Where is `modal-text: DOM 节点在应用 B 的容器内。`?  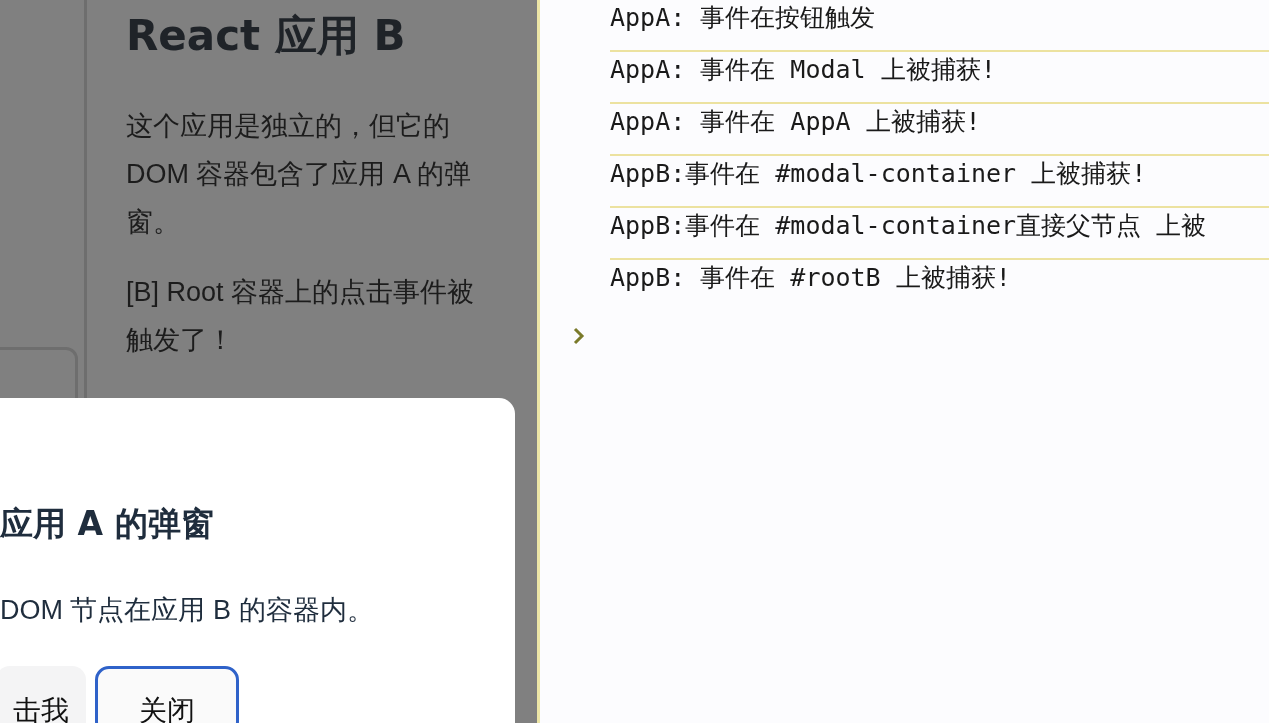
modal-text: DOM 节点在应用 B 的容器内。 is located at coordinates (187, 610).